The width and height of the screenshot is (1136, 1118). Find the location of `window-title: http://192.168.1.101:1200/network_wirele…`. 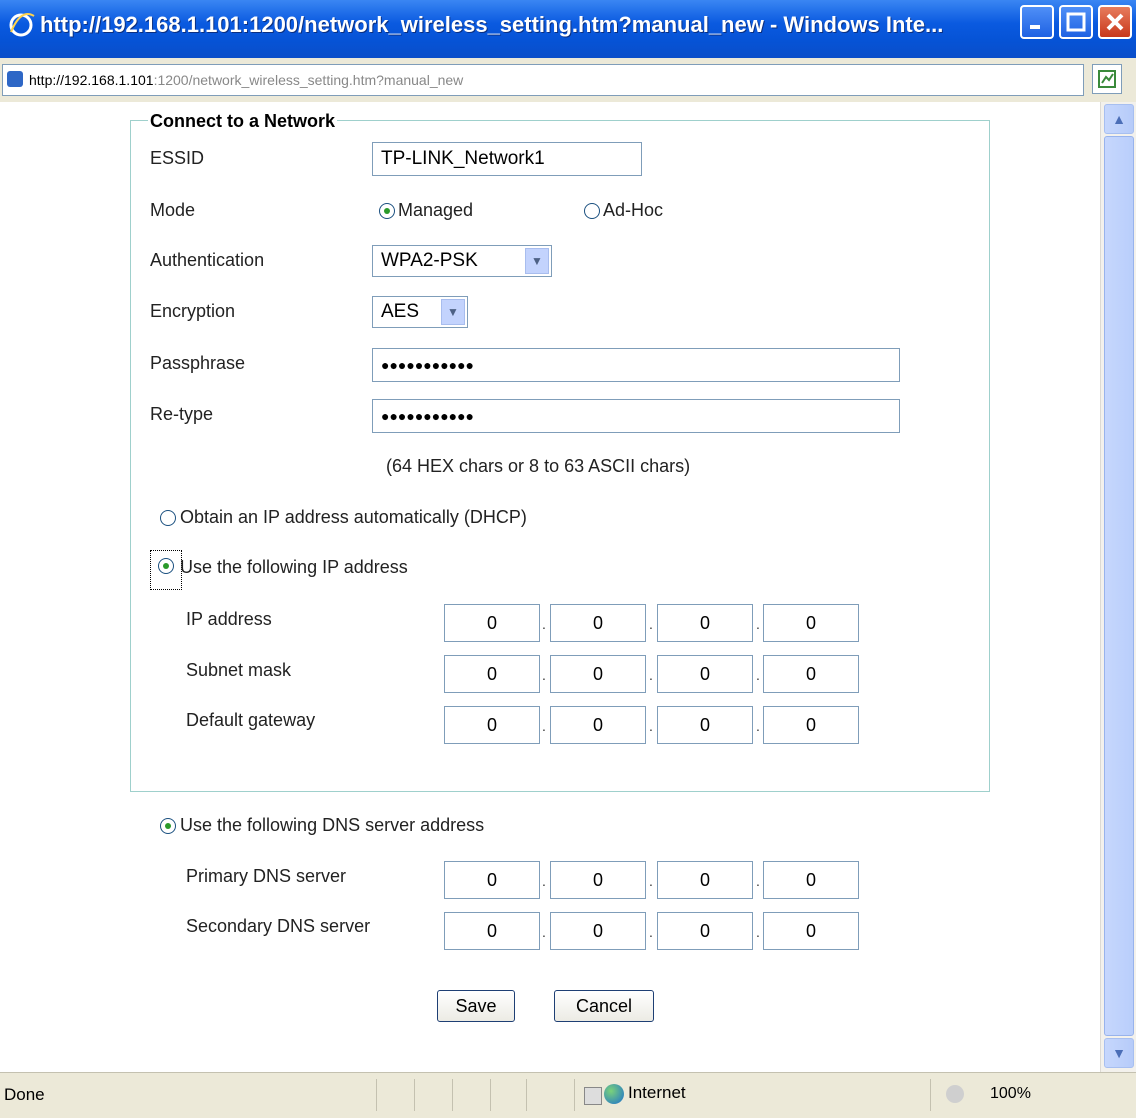

window-title: http://192.168.1.101:1200/network_wirele… is located at coordinates (492, 24).